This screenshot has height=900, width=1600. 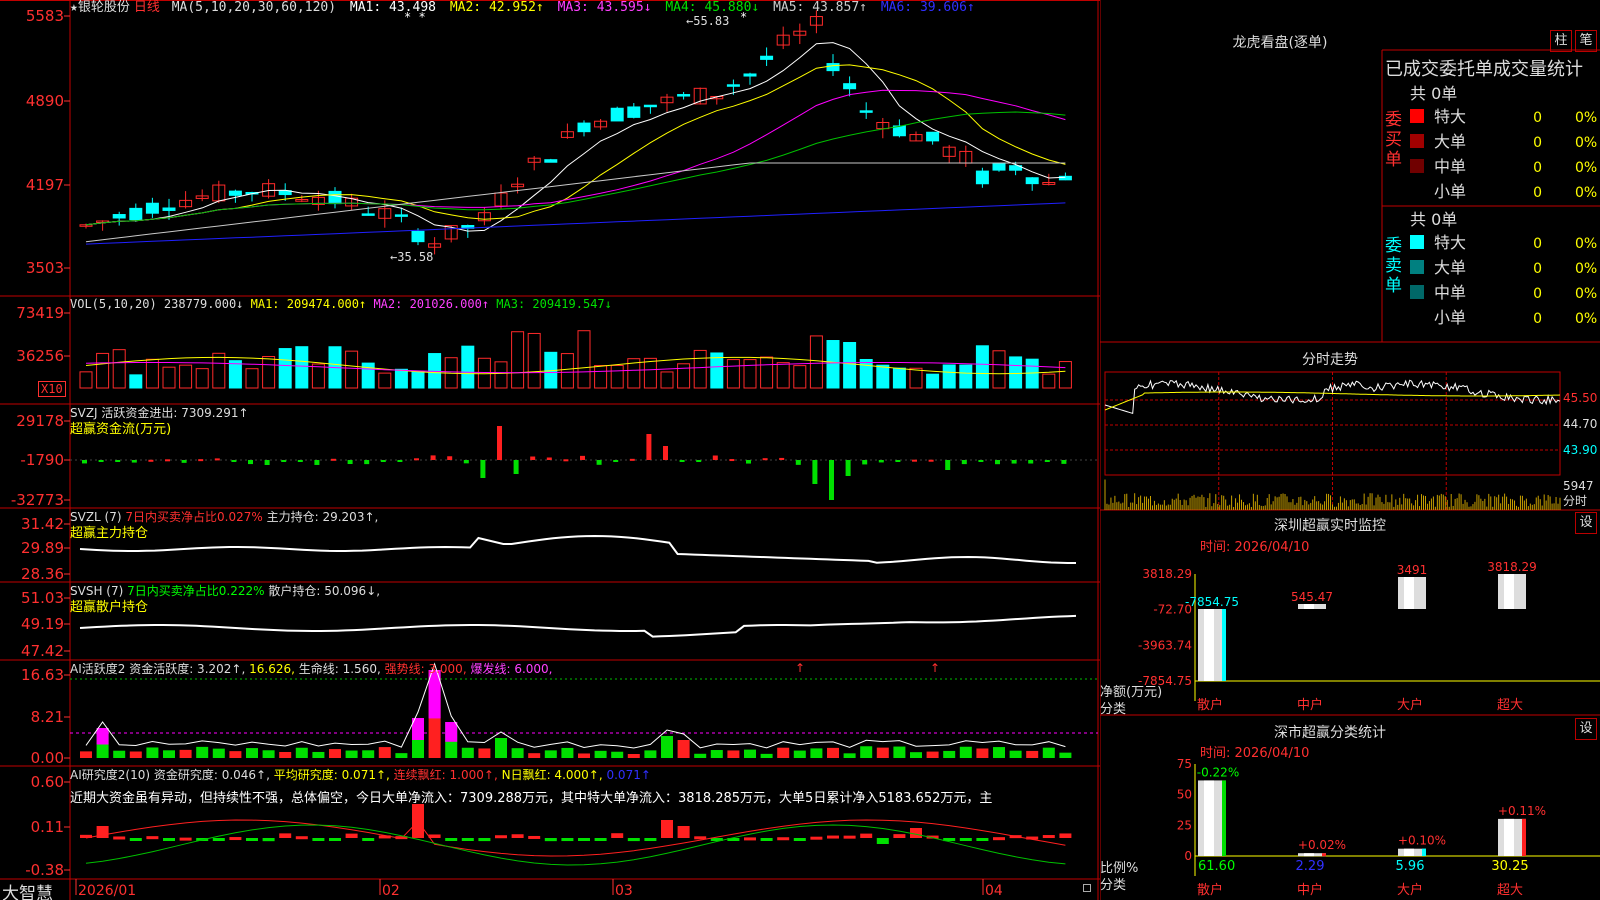 What do you see at coordinates (1224, 645) in the screenshot?
I see `sz-monitor-bar-edge` at bounding box center [1224, 645].